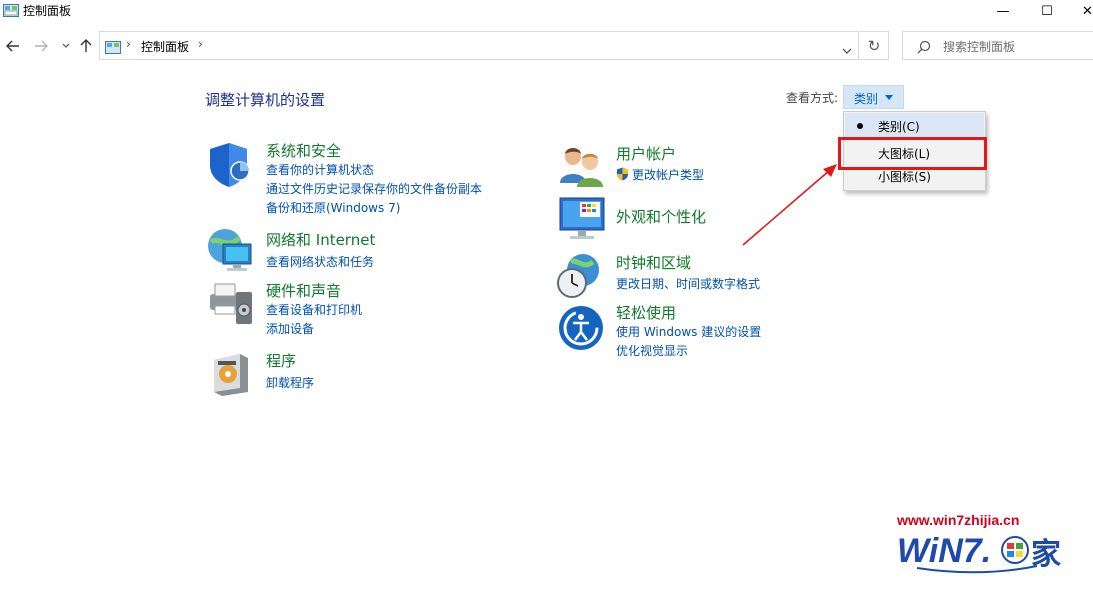 This screenshot has width=1093, height=592. I want to click on arrow-right-icon, so click(41, 46).